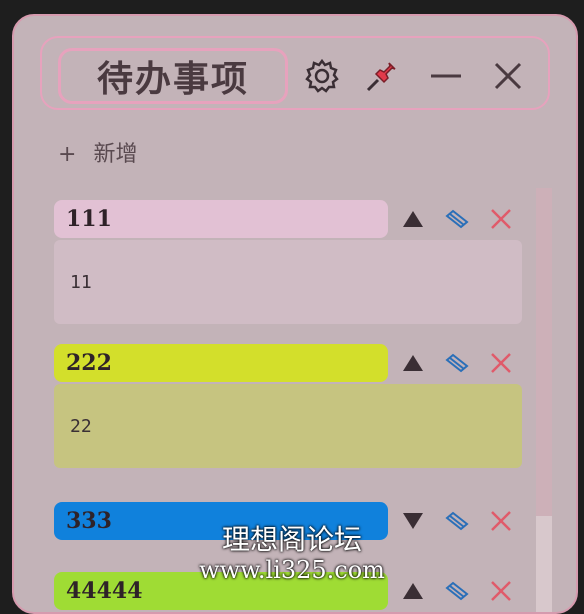  I want to click on add-button: + 新增, so click(97, 152).